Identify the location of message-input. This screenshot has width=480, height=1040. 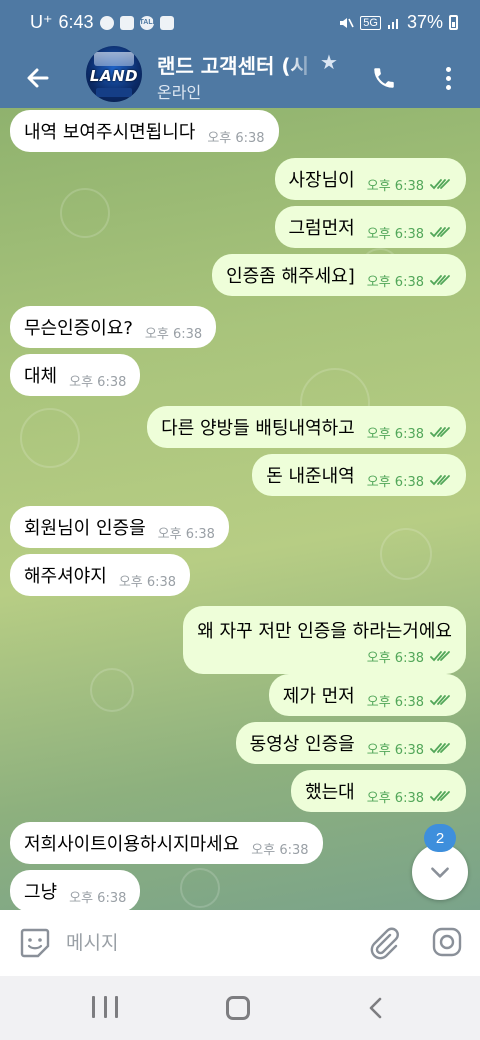
(206, 943).